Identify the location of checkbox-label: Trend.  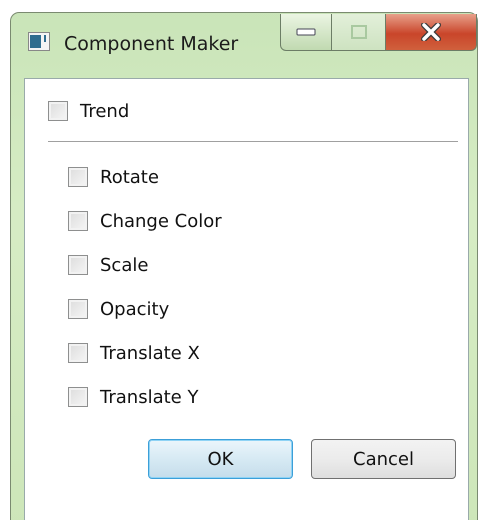
(105, 111).